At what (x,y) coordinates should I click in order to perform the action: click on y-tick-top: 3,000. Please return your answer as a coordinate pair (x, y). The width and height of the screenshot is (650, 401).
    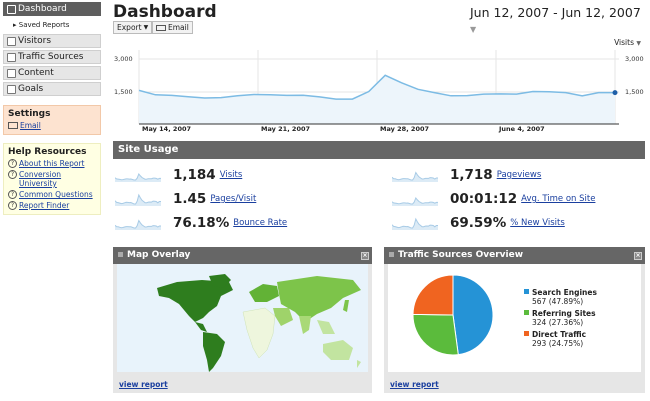
    Looking at the image, I should click on (123, 59).